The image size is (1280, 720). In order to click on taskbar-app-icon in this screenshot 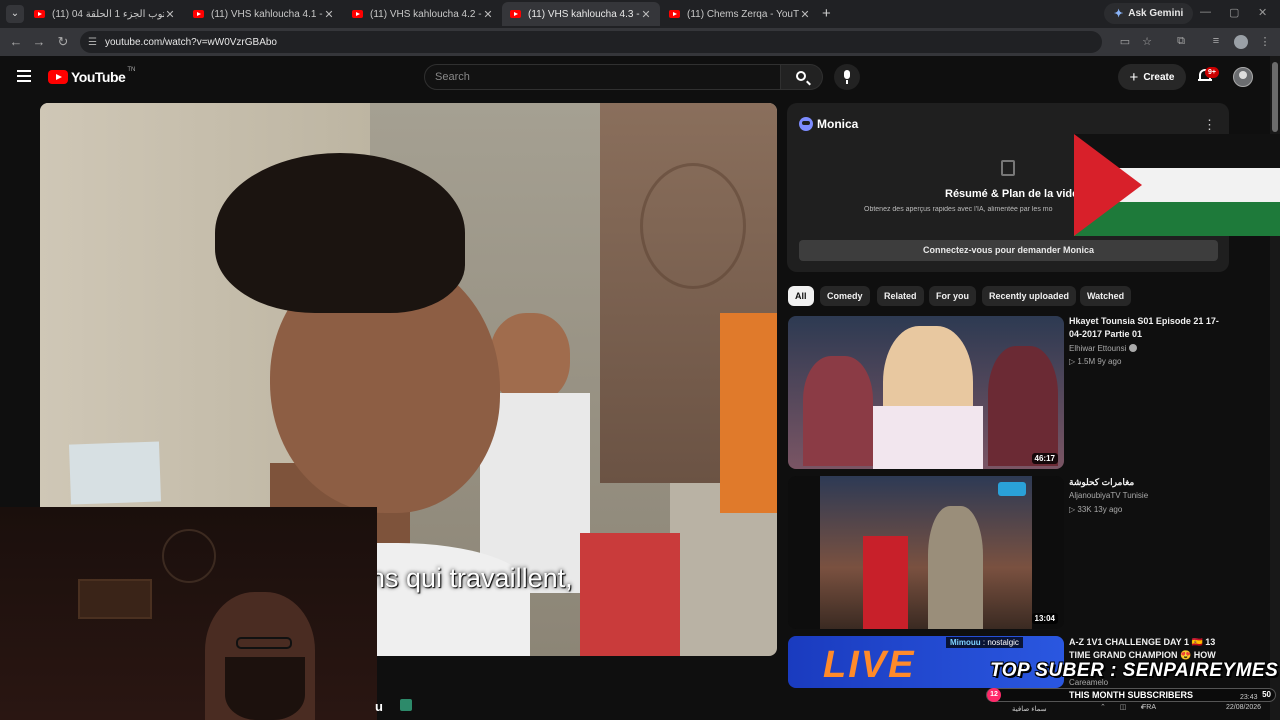, I will do `click(406, 705)`.